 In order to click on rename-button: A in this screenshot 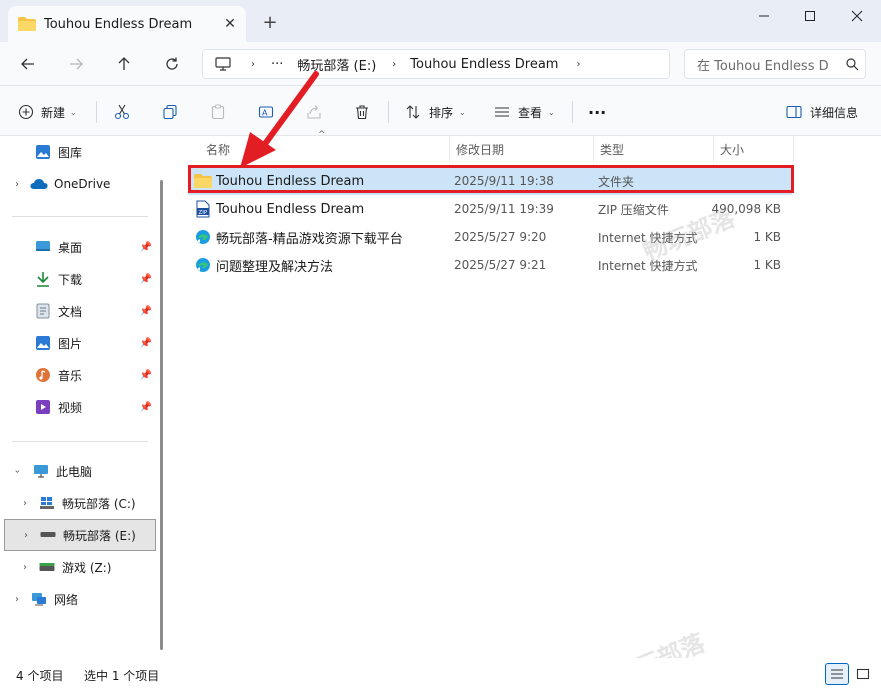, I will do `click(266, 112)`.